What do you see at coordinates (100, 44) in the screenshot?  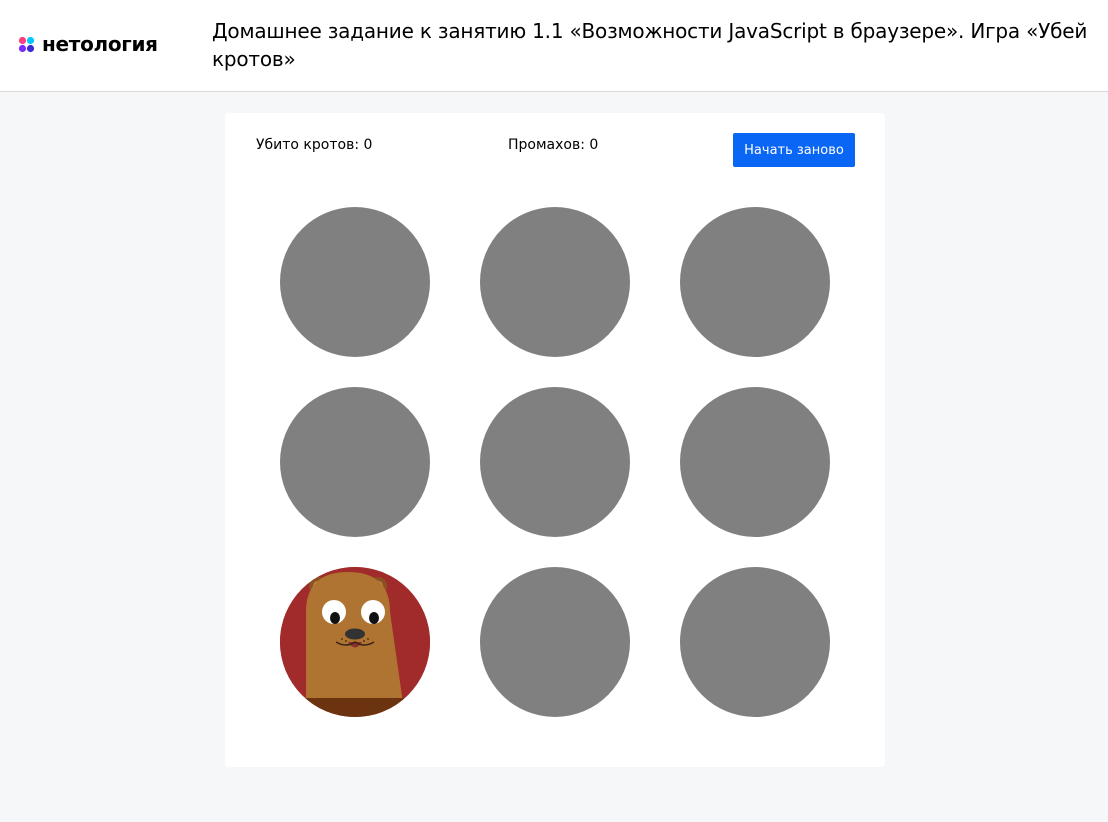 I see `logo-text: нетология` at bounding box center [100, 44].